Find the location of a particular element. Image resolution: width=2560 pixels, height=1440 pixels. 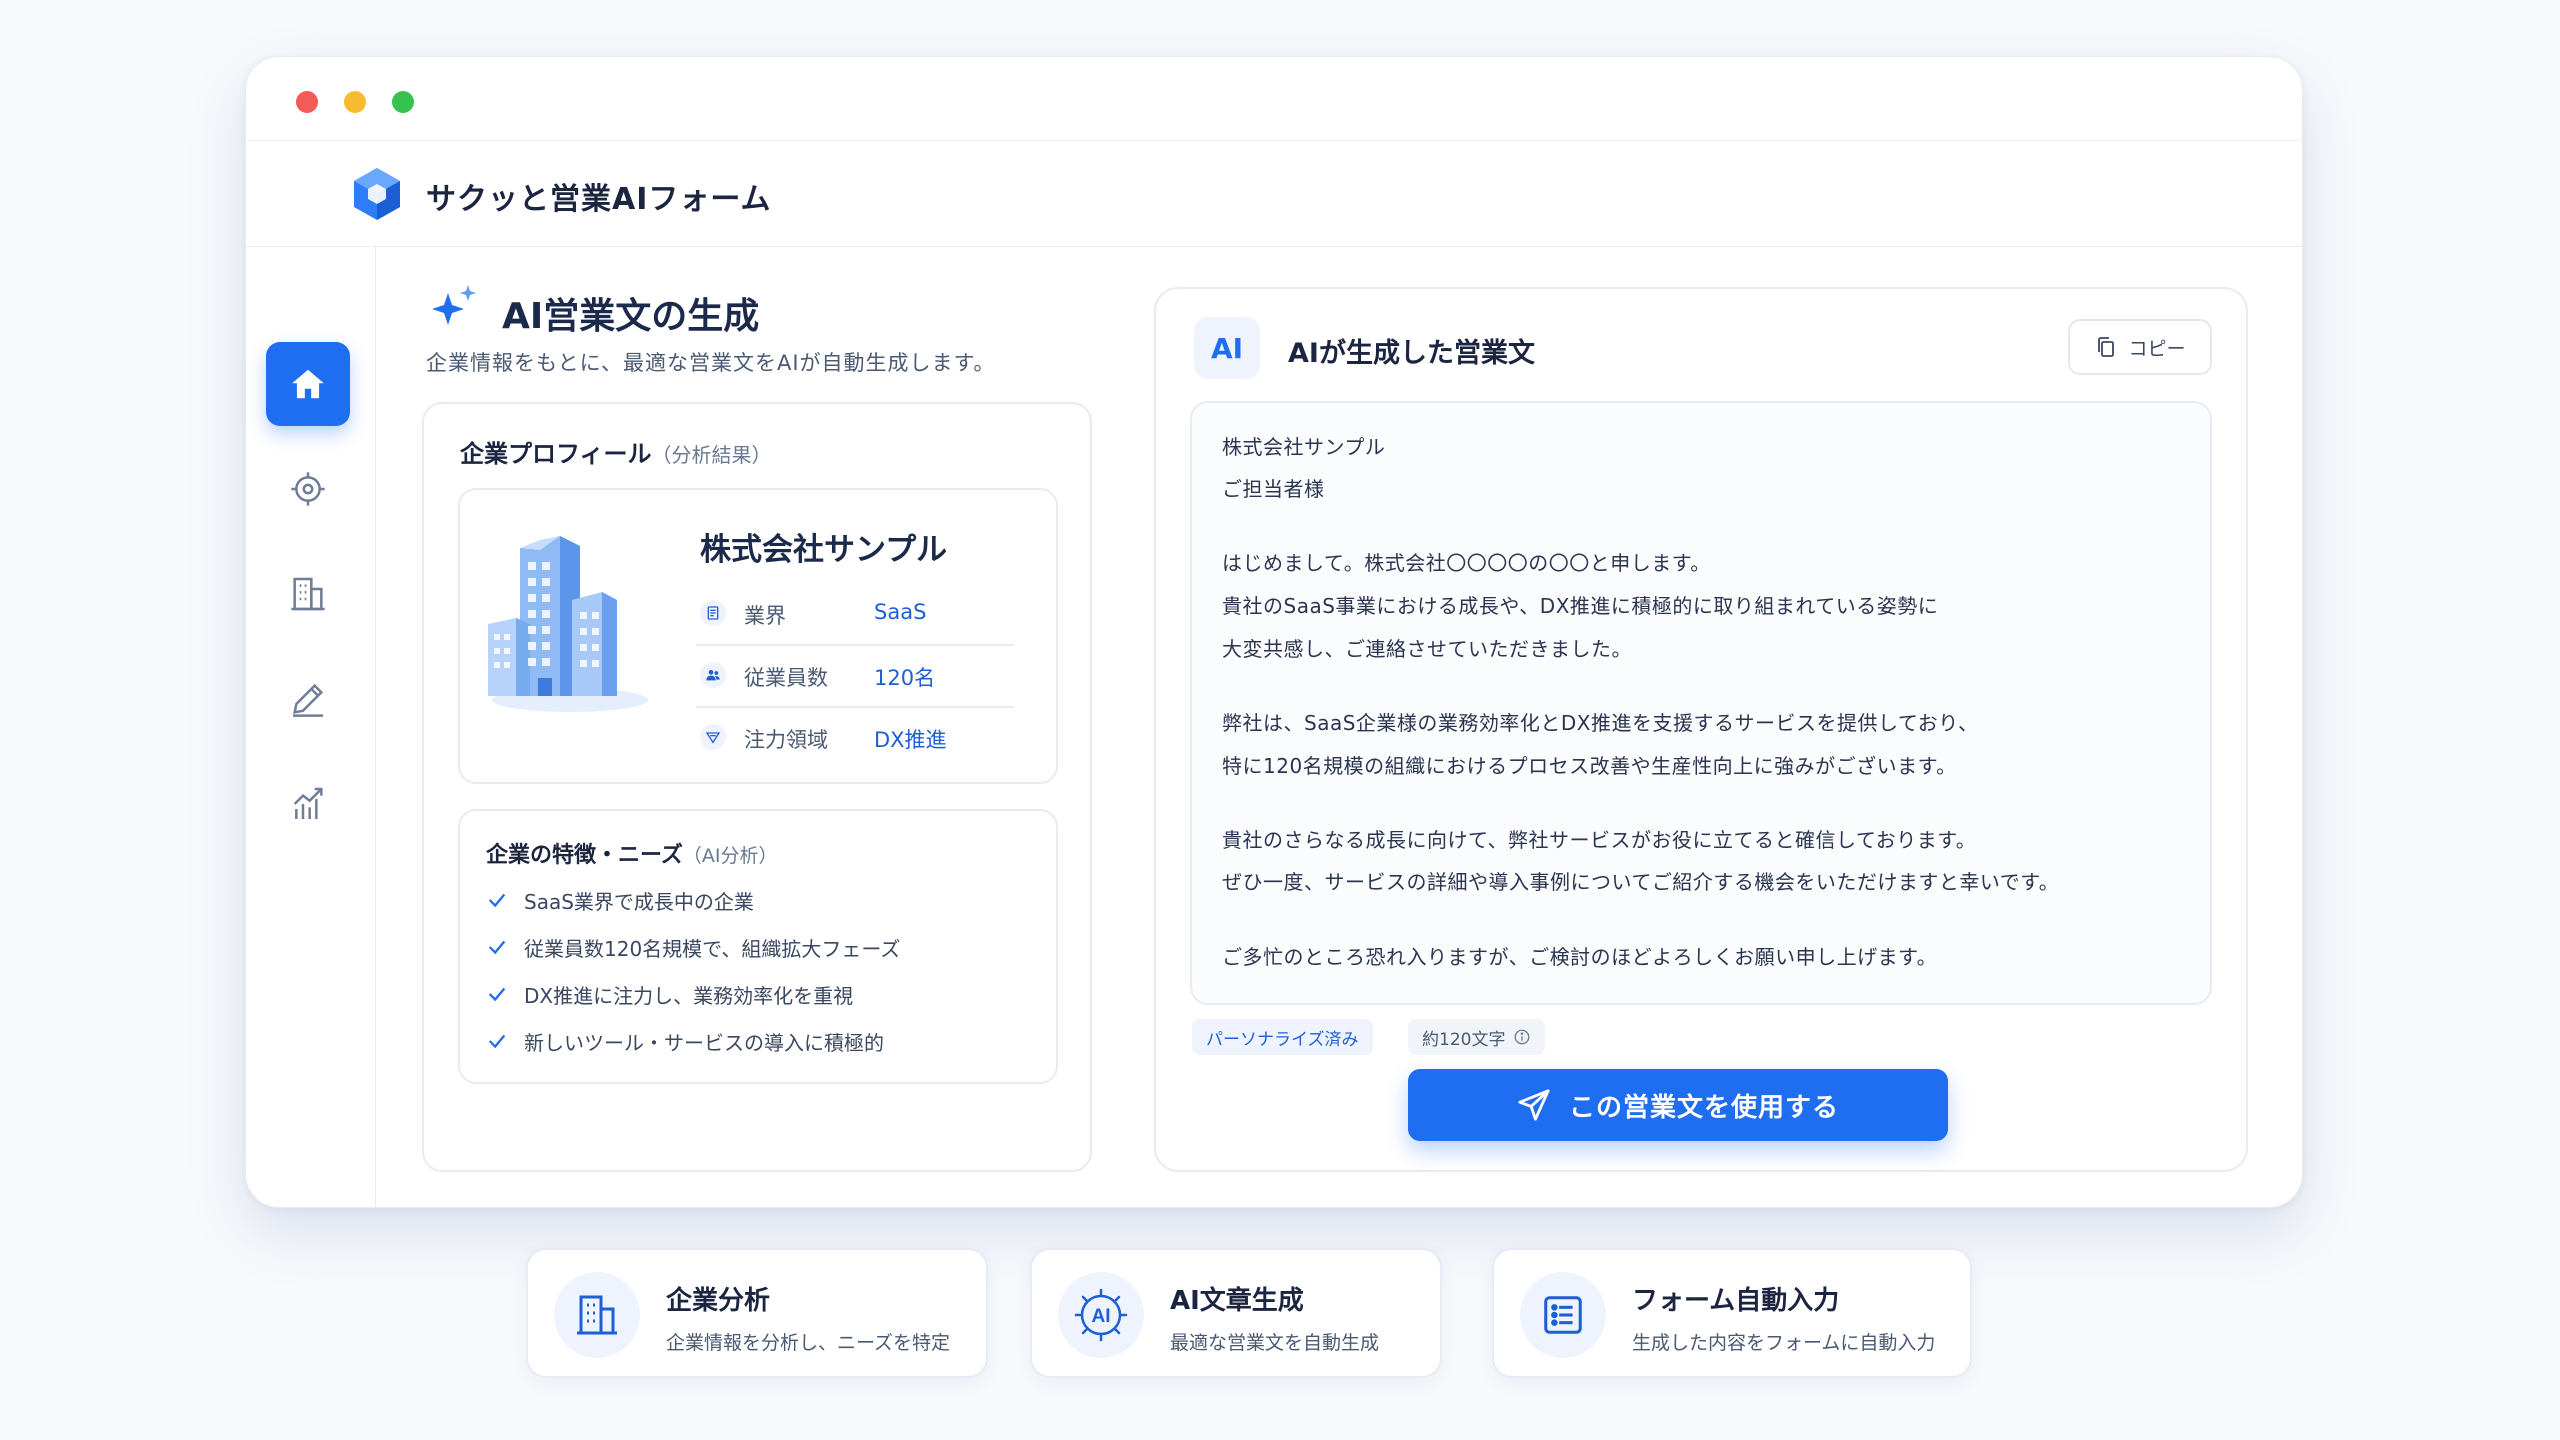

use-message-button: この営業文を使用する is located at coordinates (1678, 1105).